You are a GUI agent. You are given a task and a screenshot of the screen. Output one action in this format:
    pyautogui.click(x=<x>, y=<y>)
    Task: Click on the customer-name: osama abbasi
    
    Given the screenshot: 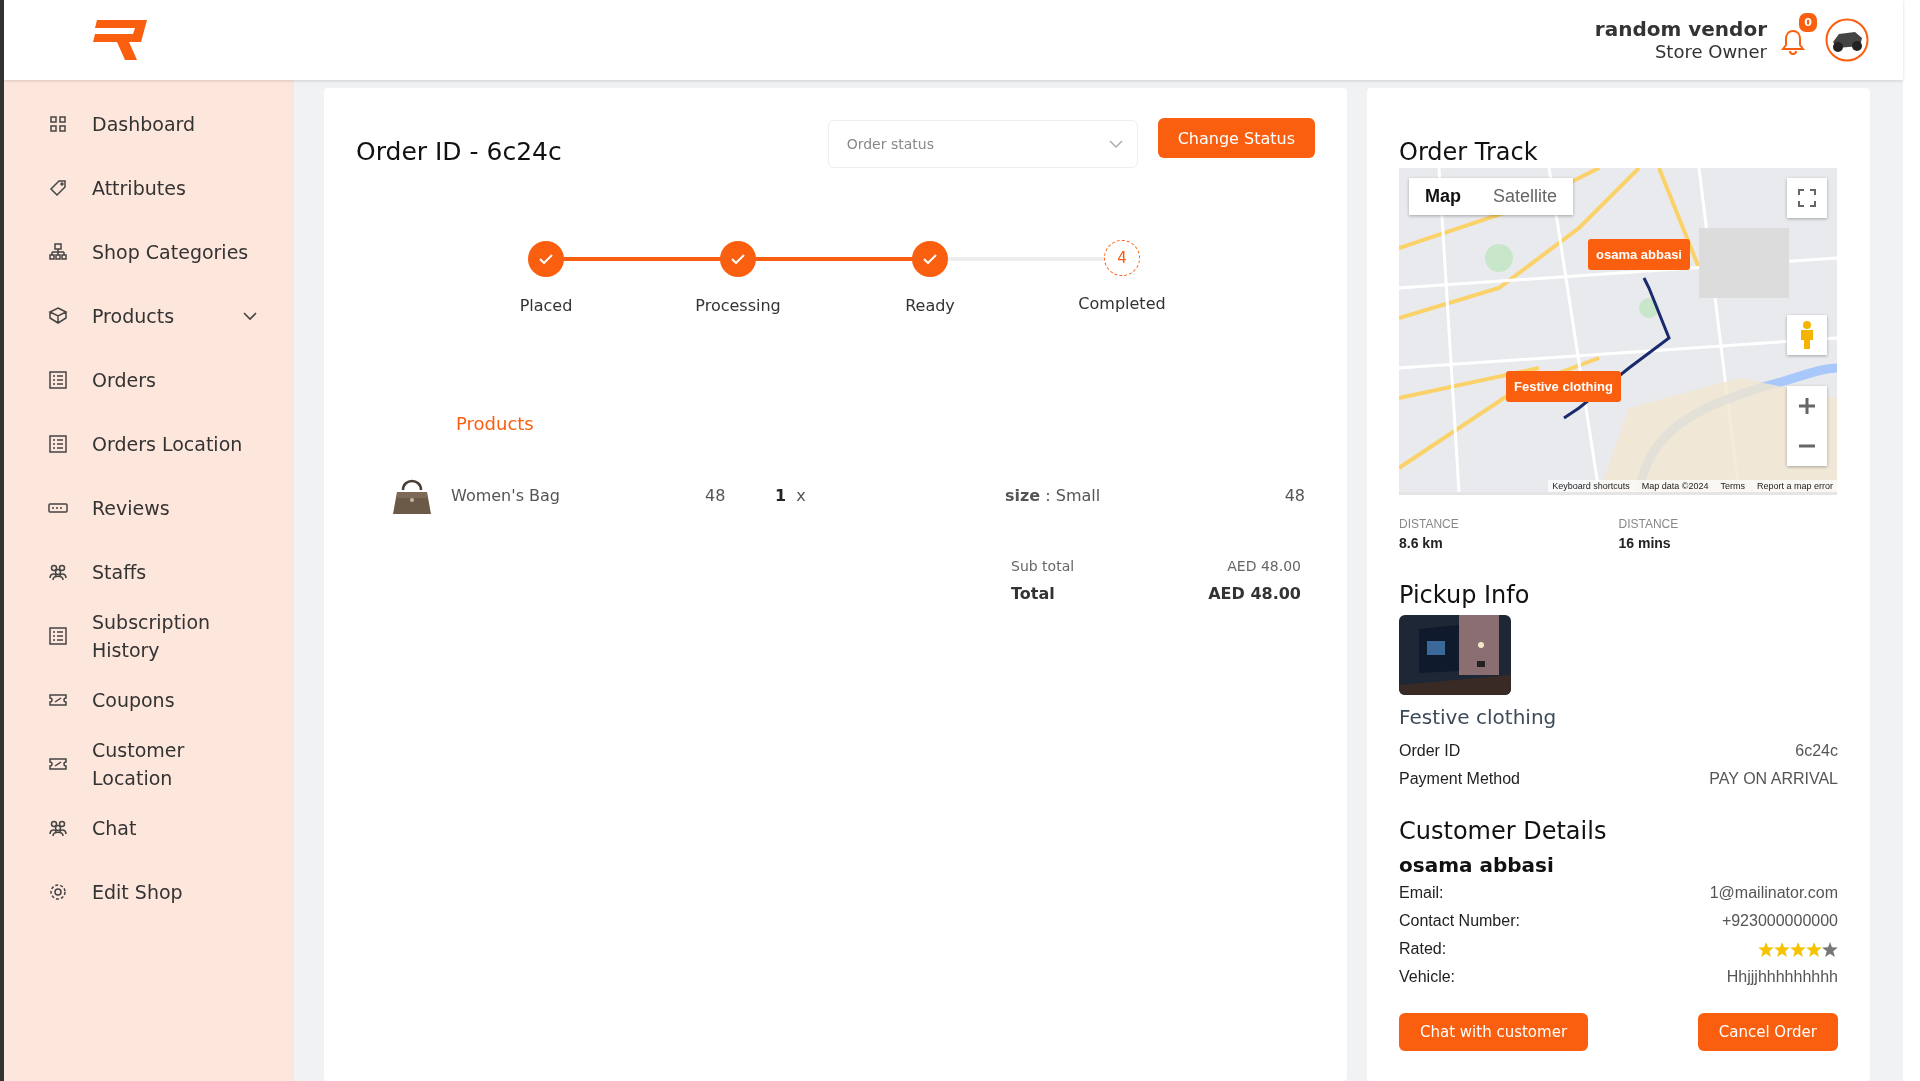 What is the action you would take?
    pyautogui.click(x=1477, y=865)
    